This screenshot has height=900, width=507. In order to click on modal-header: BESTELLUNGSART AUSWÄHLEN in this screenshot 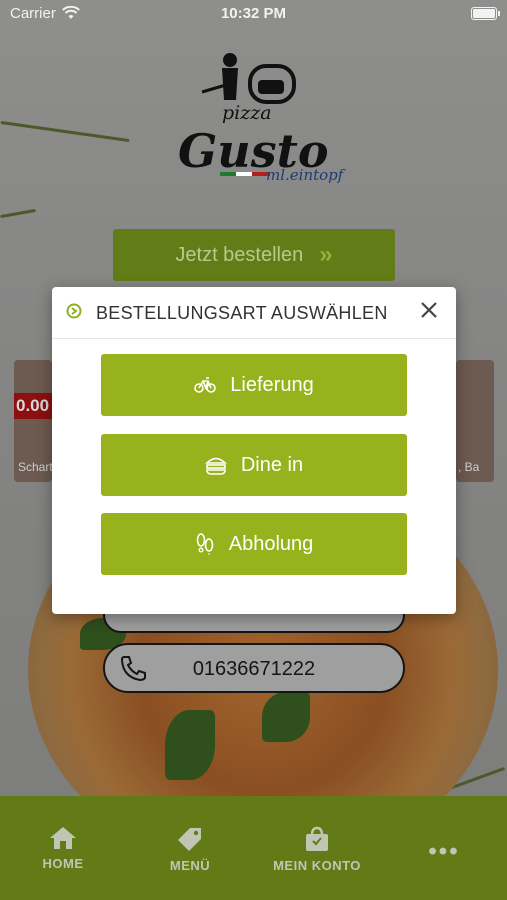, I will do `click(254, 313)`.